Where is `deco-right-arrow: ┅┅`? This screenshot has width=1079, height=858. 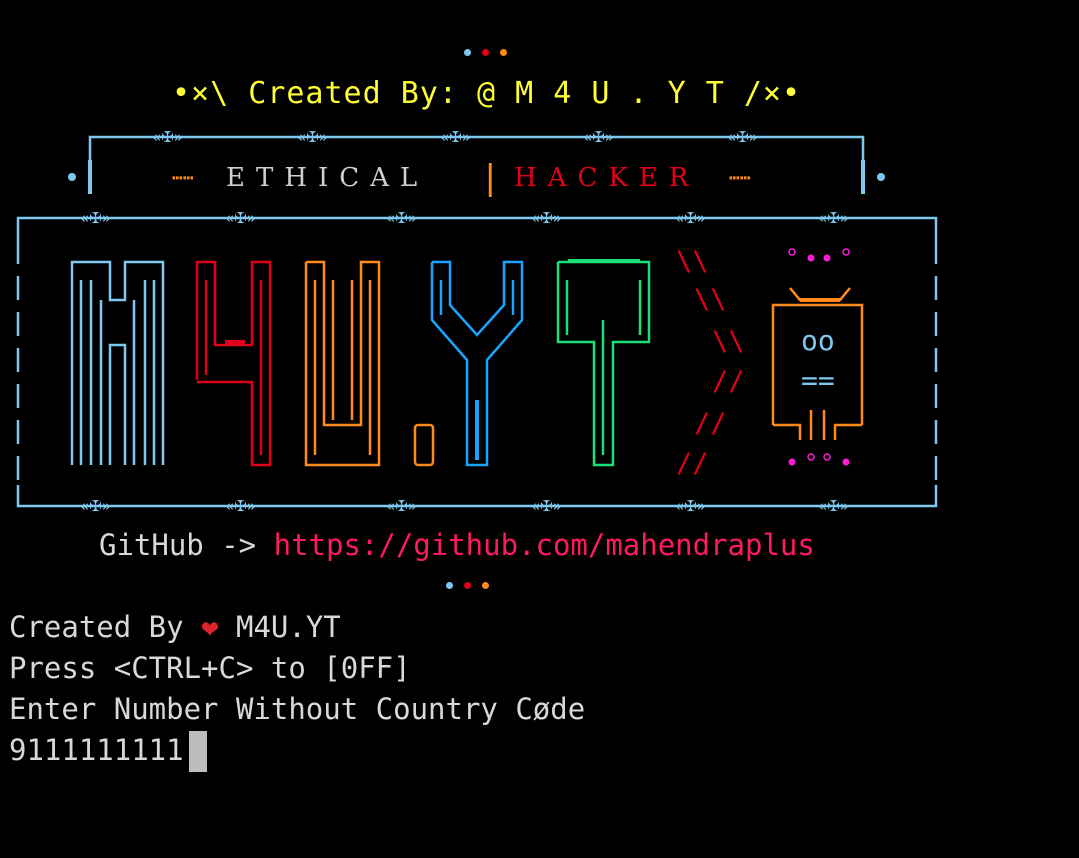
deco-right-arrow: ┅┅ is located at coordinates (740, 178).